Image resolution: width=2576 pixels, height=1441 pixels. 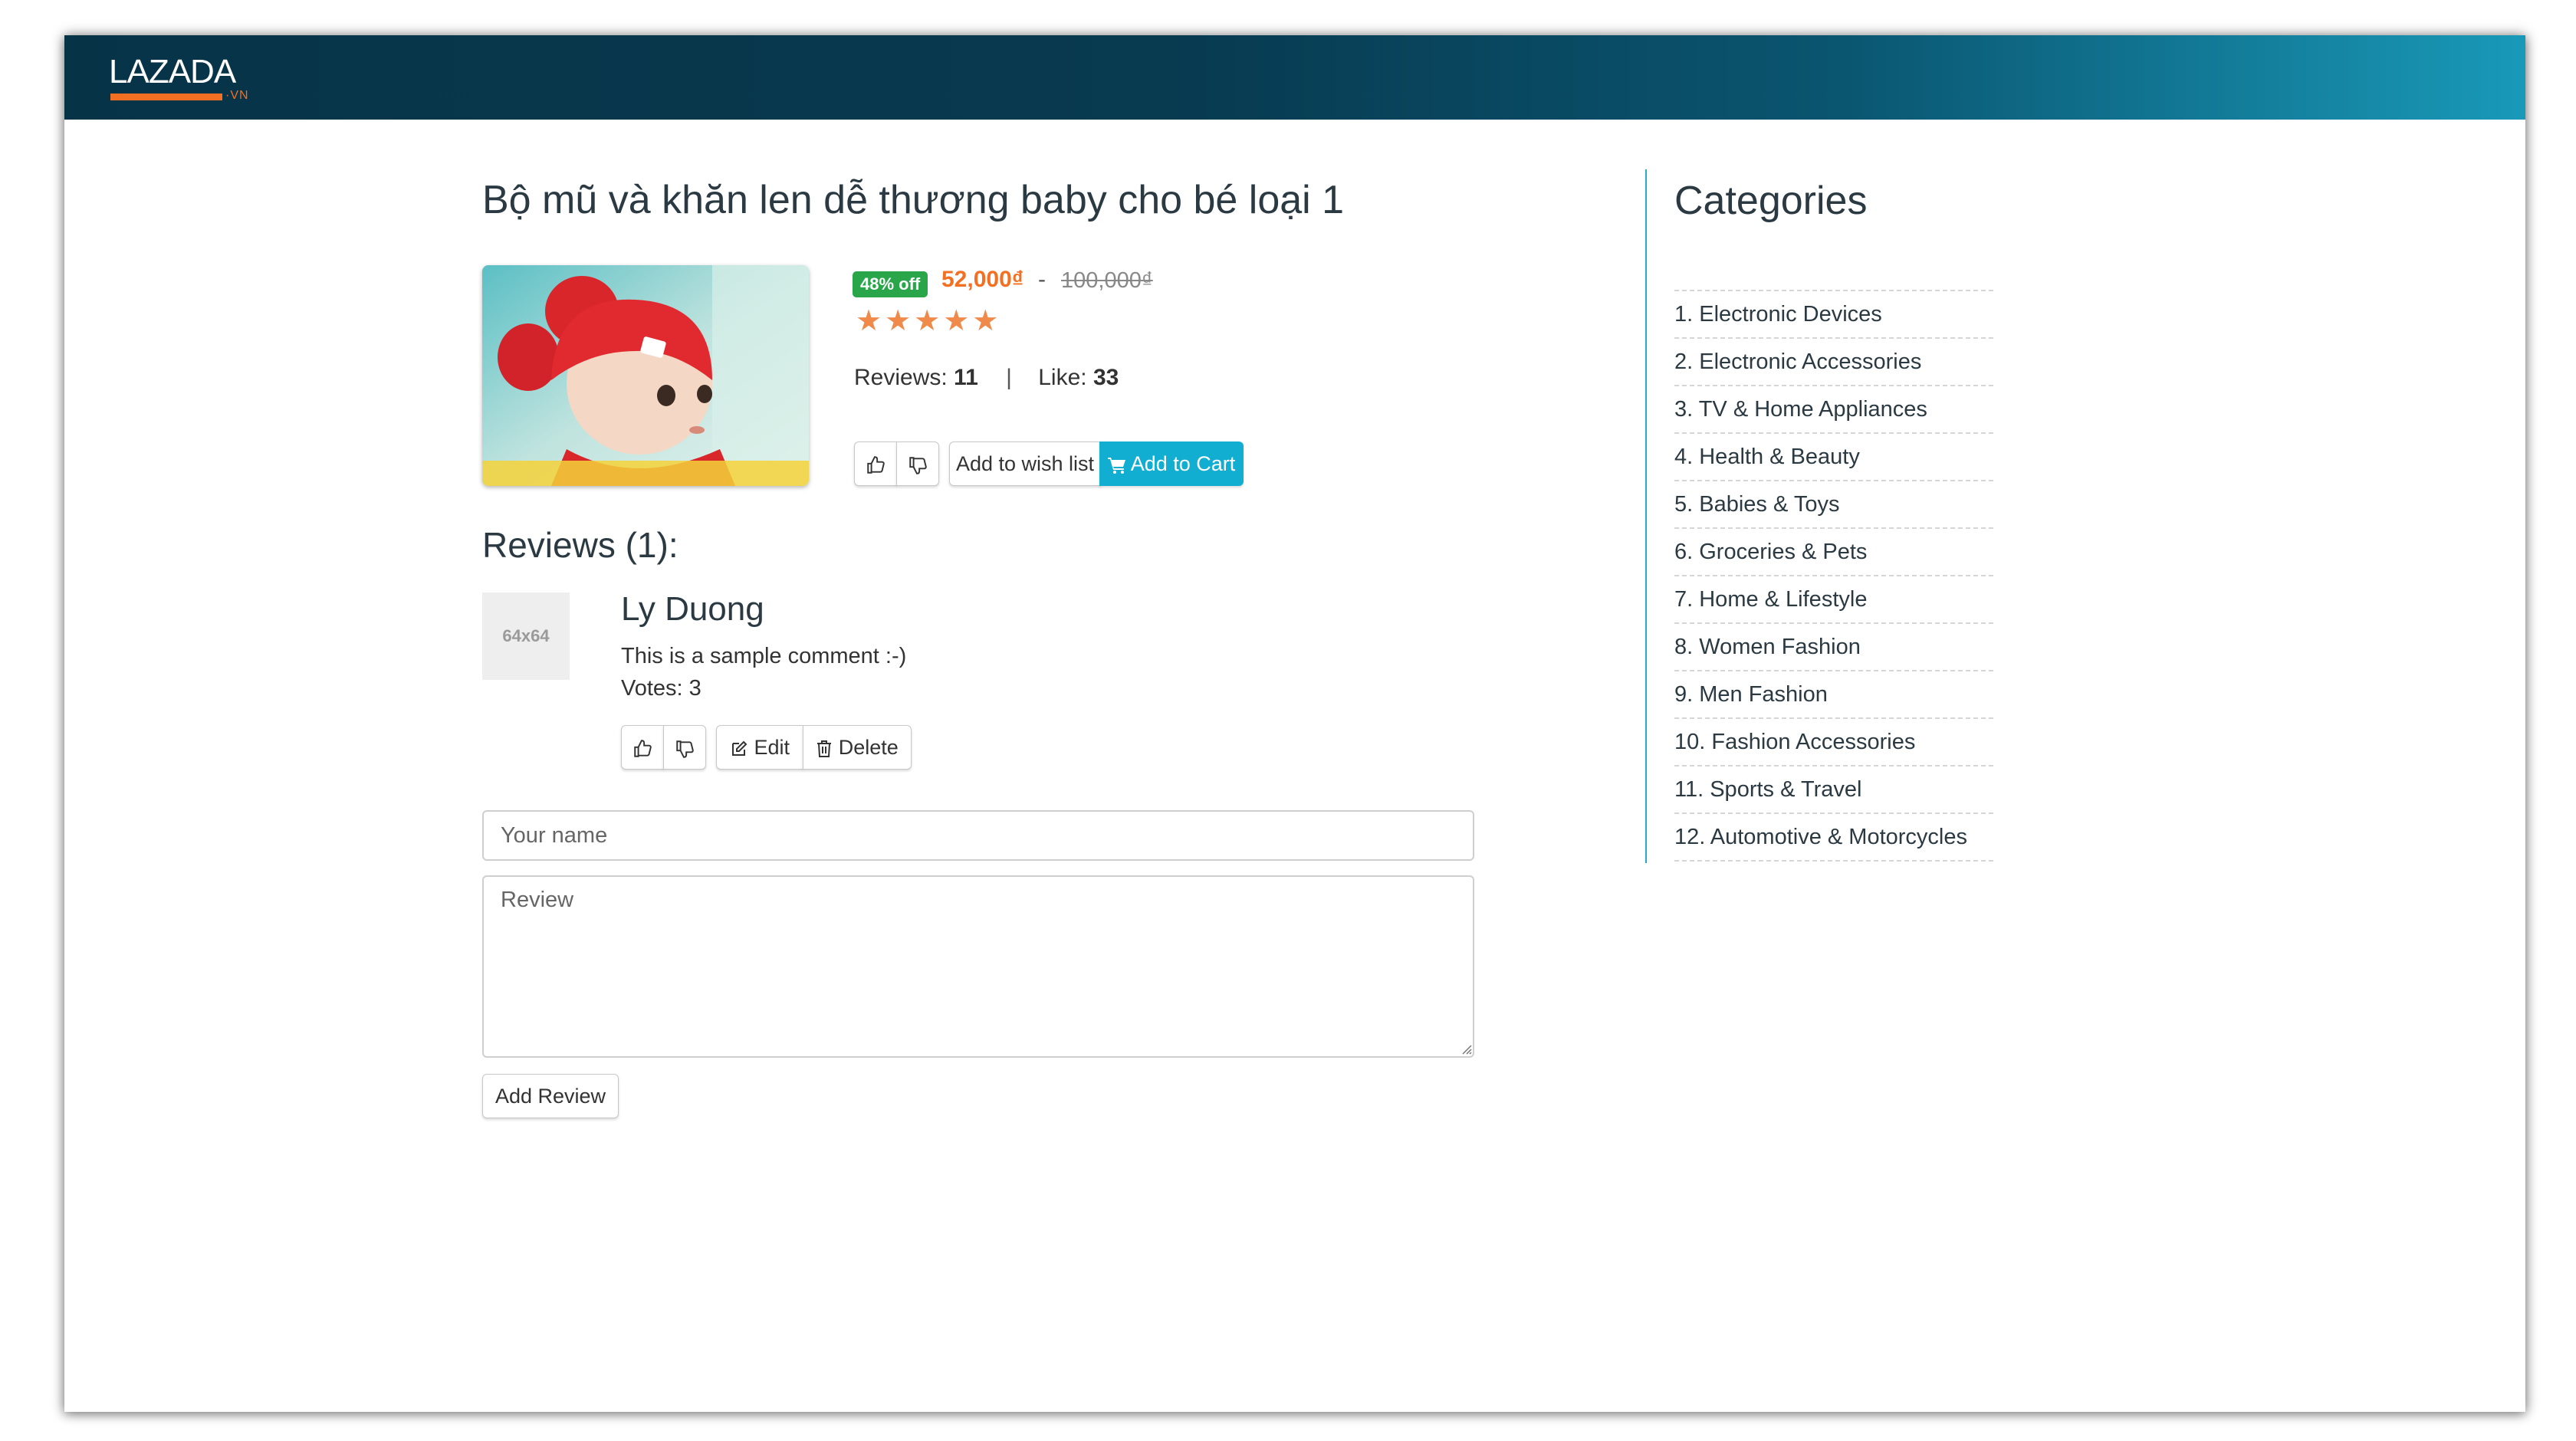 What do you see at coordinates (1834, 410) in the screenshot?
I see `category-item: 3. TV & Home Appliances` at bounding box center [1834, 410].